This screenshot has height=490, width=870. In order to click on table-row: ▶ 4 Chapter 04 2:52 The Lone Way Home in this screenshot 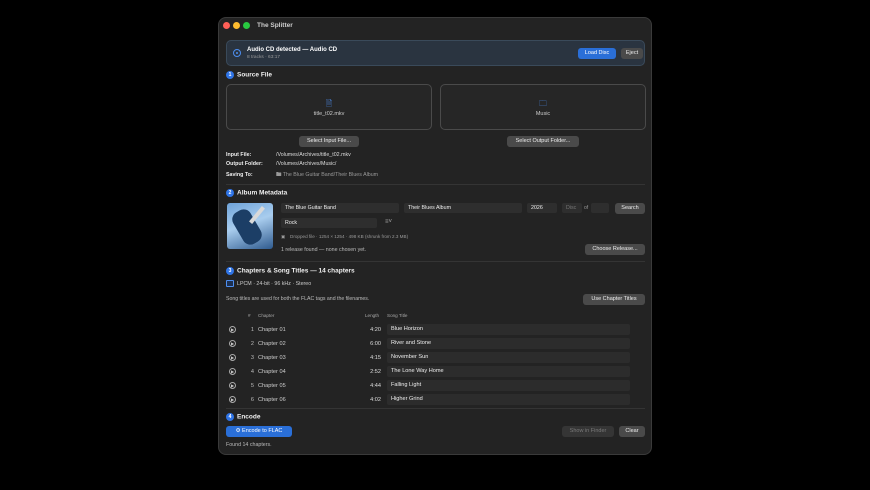, I will do `click(435, 372)`.